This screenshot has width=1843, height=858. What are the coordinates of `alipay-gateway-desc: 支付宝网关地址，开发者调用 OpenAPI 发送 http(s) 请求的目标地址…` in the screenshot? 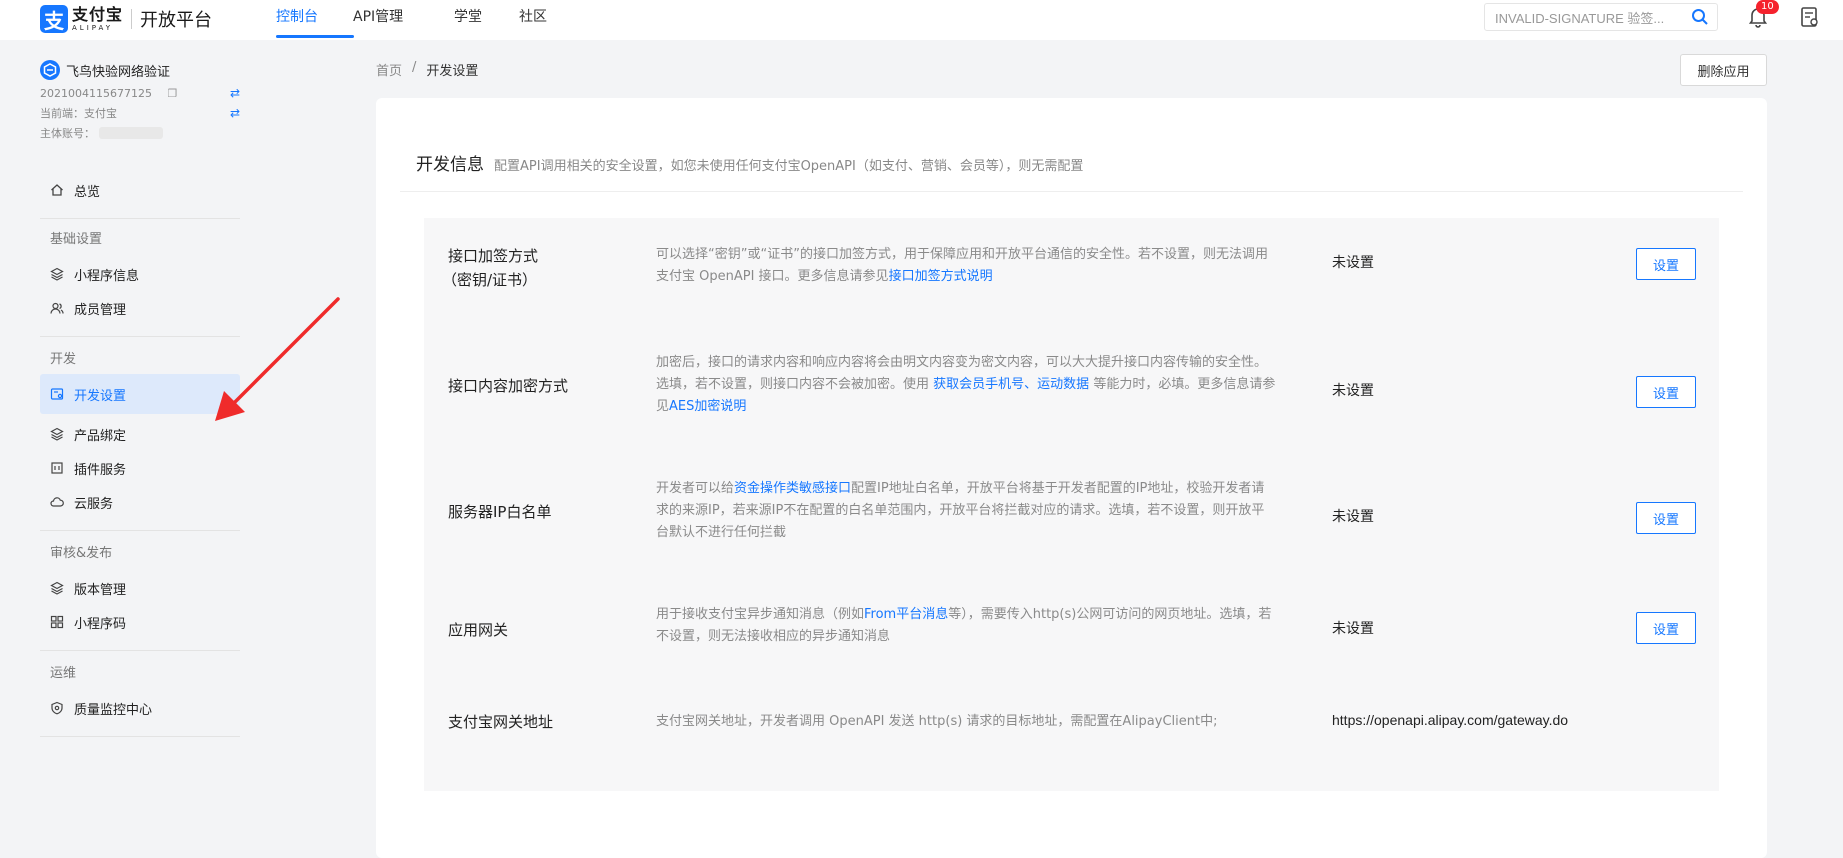 It's located at (937, 721).